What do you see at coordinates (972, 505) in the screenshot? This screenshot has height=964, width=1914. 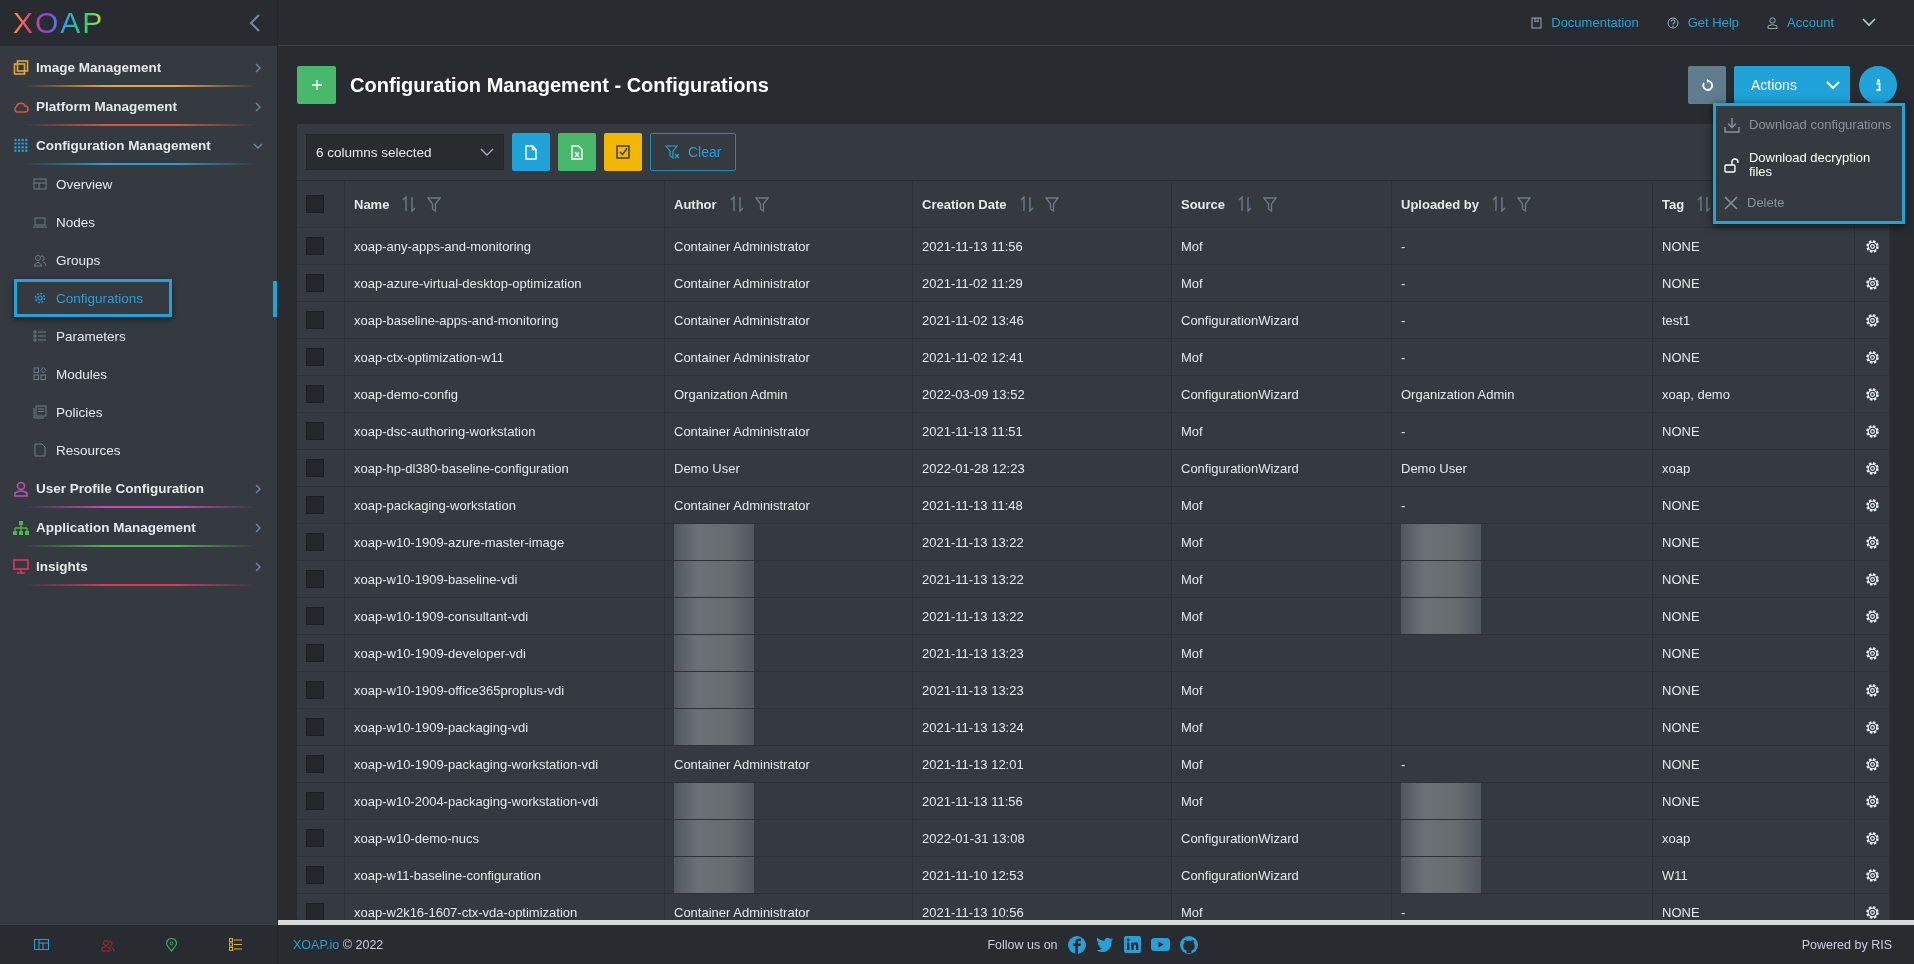 I see `table-cell: 2021-11-13 11:48` at bounding box center [972, 505].